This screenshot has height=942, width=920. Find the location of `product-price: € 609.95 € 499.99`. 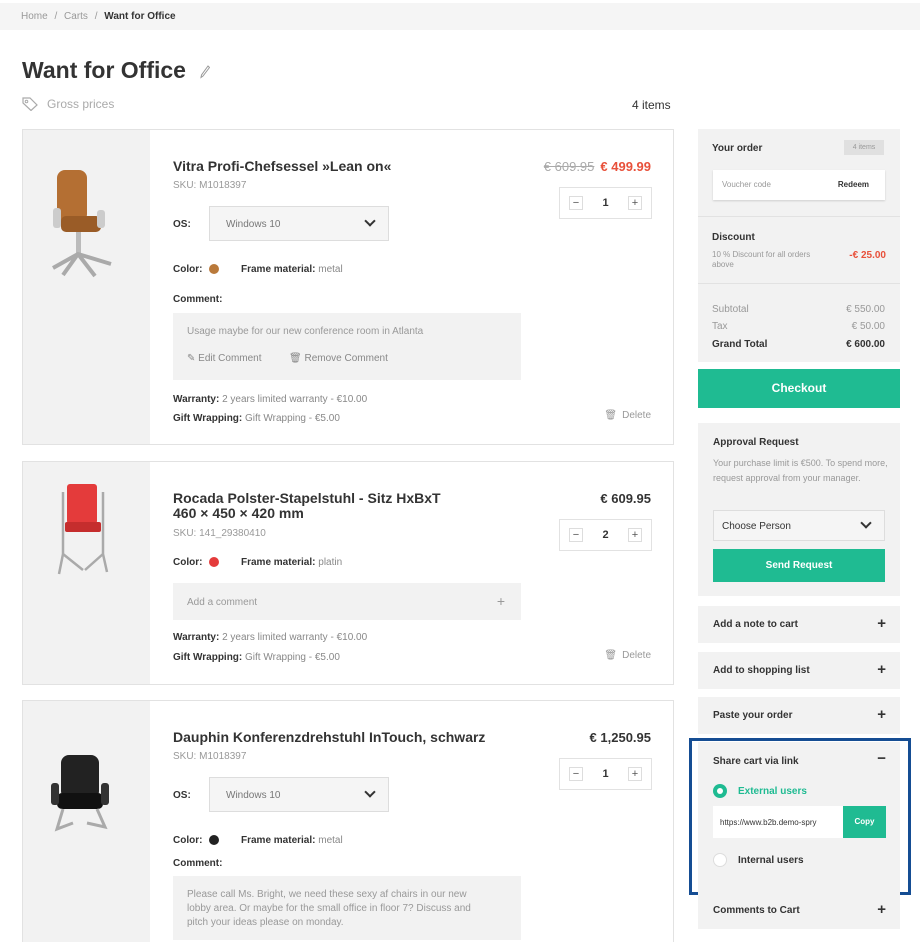

product-price: € 609.95 € 499.99 is located at coordinates (597, 166).